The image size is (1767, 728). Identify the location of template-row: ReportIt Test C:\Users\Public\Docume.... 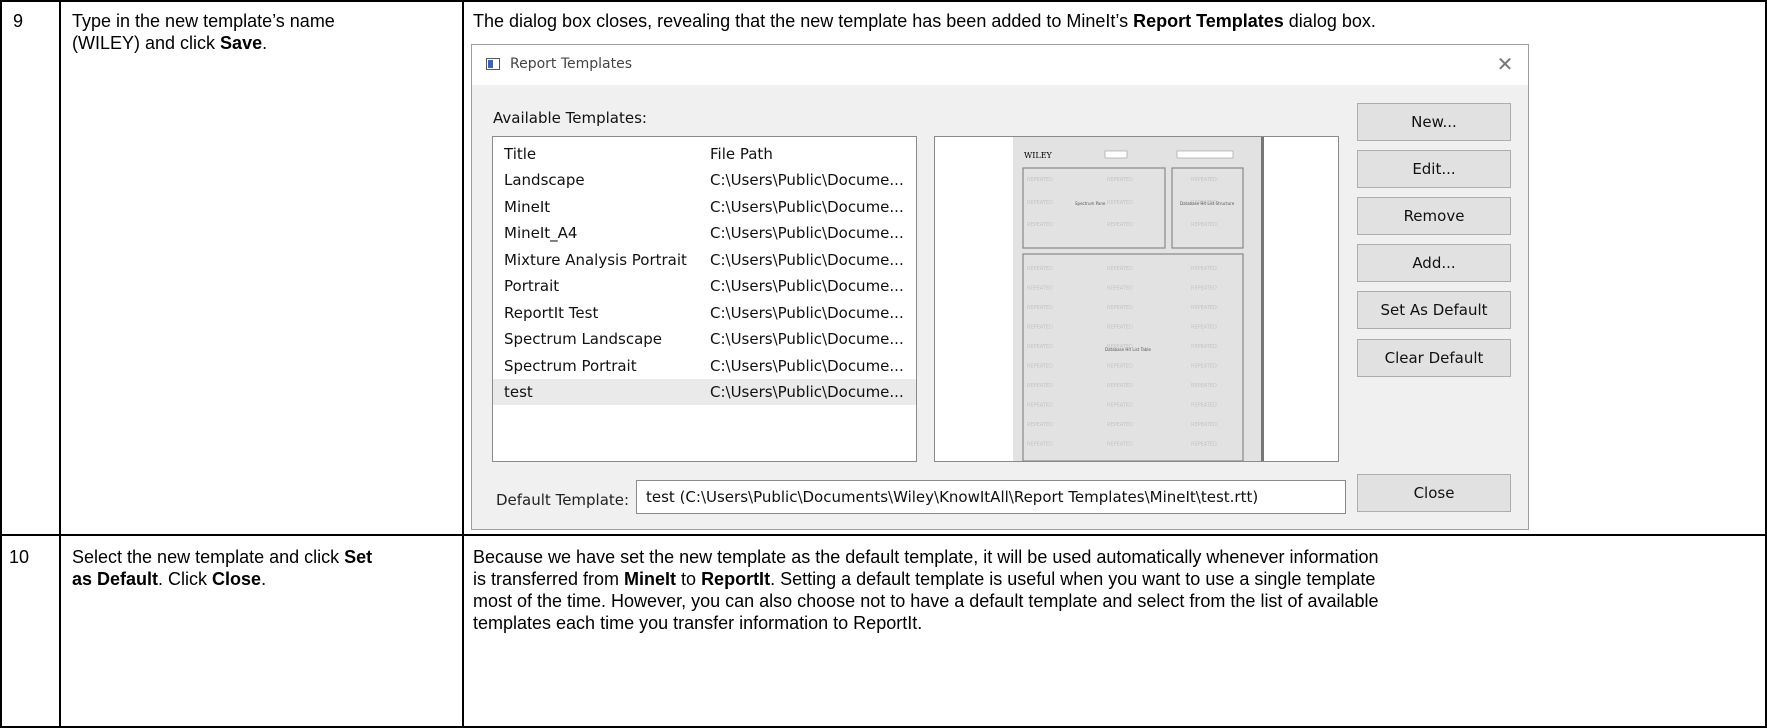
(704, 313).